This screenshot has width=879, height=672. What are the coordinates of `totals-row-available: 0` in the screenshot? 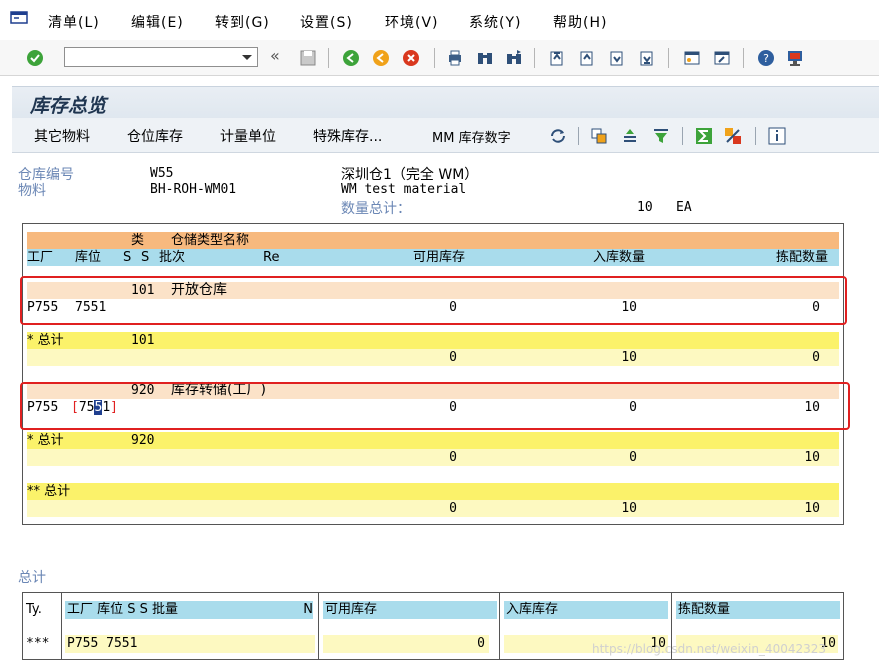 It's located at (406, 644).